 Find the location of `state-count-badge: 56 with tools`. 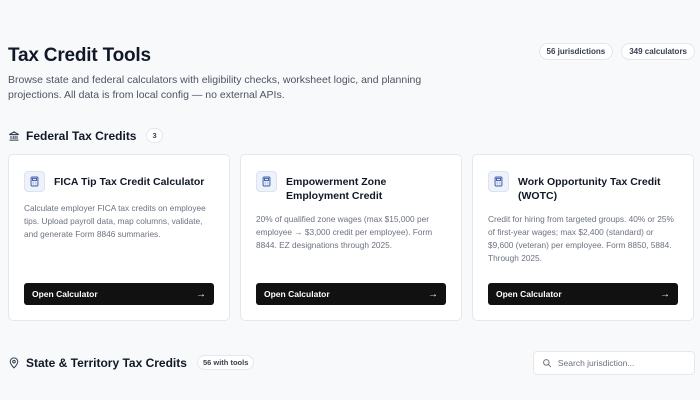

state-count-badge: 56 with tools is located at coordinates (225, 362).